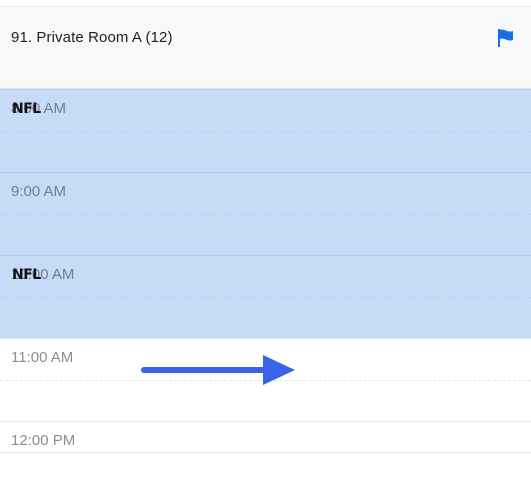 This screenshot has width=531, height=478. What do you see at coordinates (265, 437) in the screenshot?
I see `time-slot-12pm: 12:00 PM` at bounding box center [265, 437].